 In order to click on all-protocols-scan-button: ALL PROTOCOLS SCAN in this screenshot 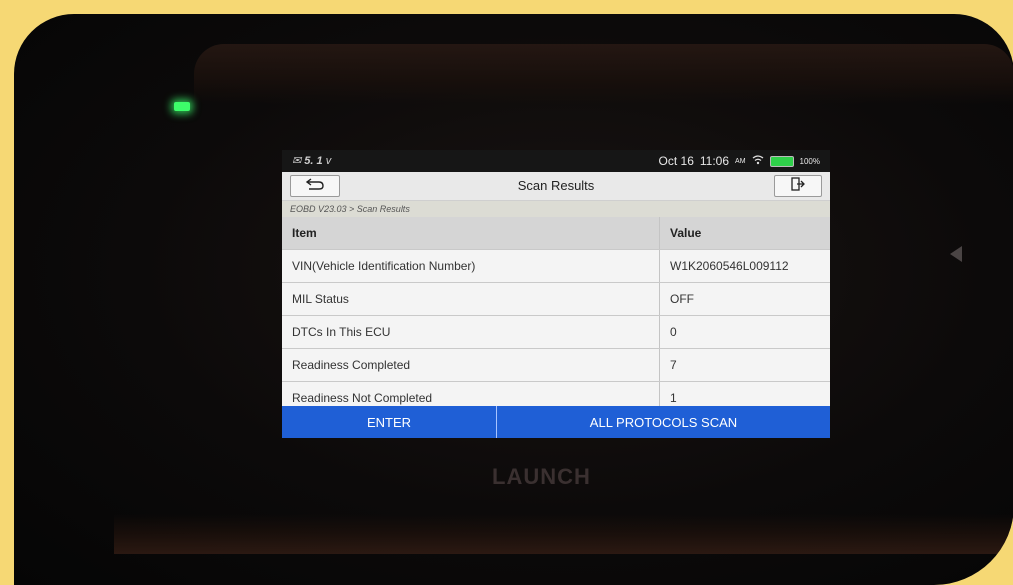, I will do `click(663, 422)`.